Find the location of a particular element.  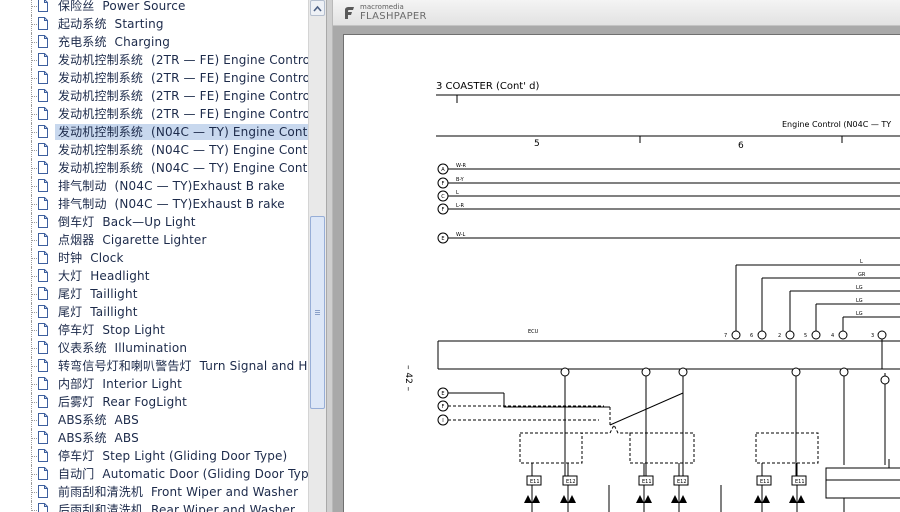

bookmark-label-en: (2TR — FE) Engine Control is located at coordinates (229, 96).